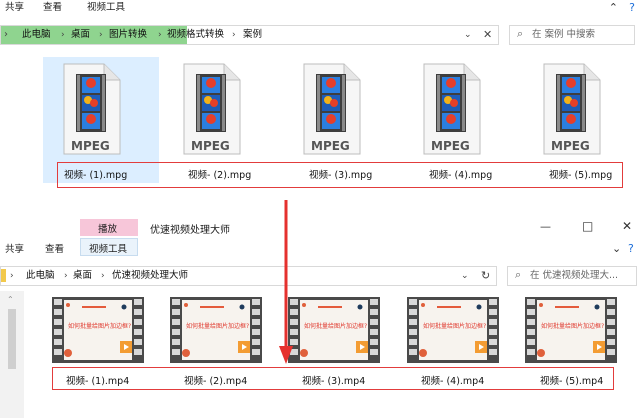  What do you see at coordinates (613, 7) in the screenshot?
I see `ribbon-collapse-icon: ⌃` at bounding box center [613, 7].